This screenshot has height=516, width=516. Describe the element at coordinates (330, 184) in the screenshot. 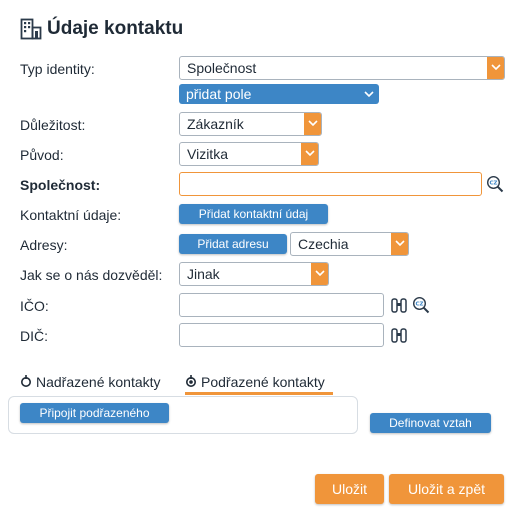

I see `company-input` at that location.